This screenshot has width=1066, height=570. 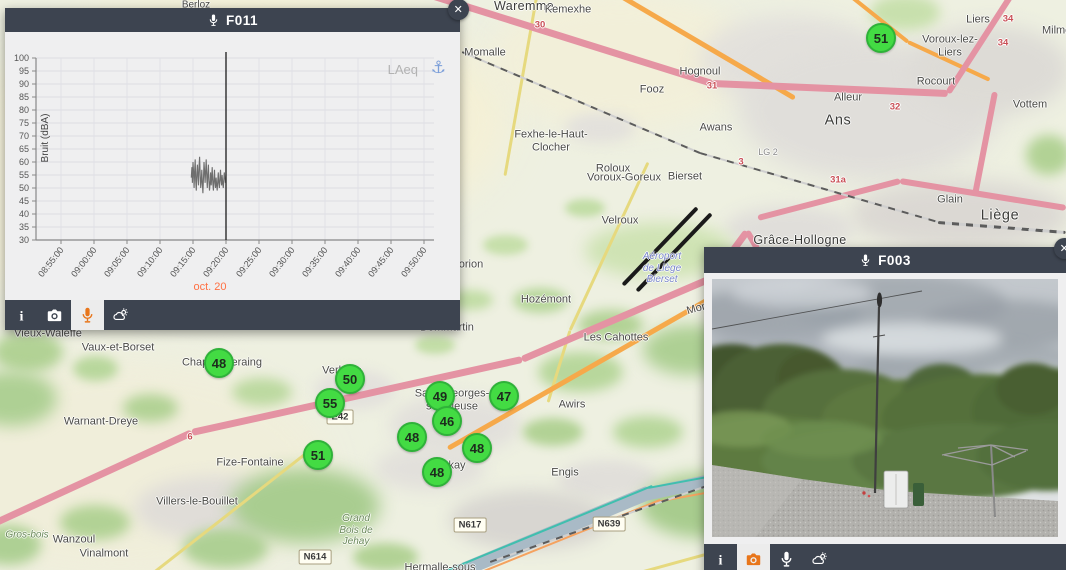 What do you see at coordinates (215, 262) in the screenshot?
I see `svg-text: 09:20:00` at bounding box center [215, 262].